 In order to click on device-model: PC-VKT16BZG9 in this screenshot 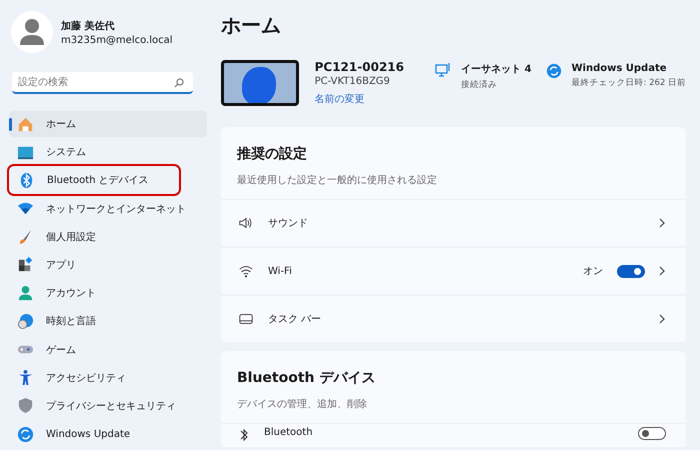, I will do `click(352, 81)`.